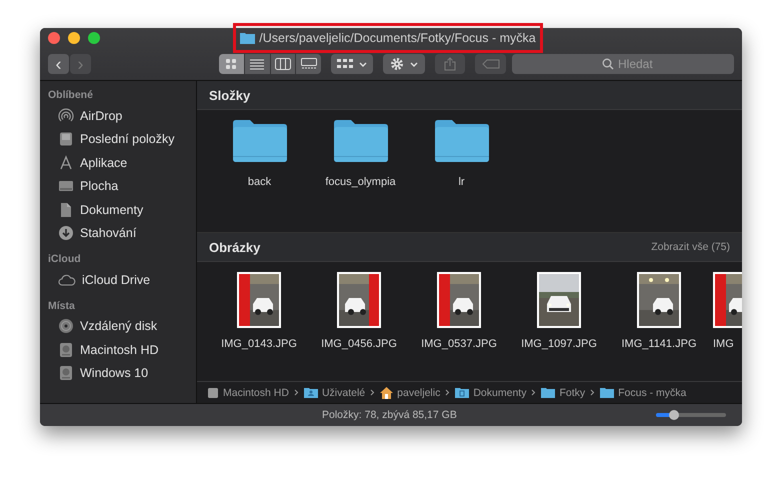 Image resolution: width=782 pixels, height=480 pixels. What do you see at coordinates (66, 326) in the screenshot?
I see `disc-icon` at bounding box center [66, 326].